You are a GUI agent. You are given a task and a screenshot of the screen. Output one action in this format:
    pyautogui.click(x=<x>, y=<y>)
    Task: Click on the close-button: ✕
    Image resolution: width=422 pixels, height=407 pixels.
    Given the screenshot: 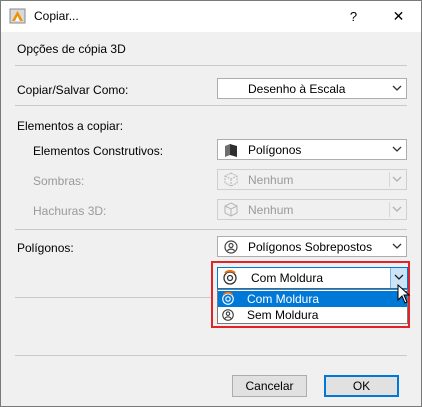 What is the action you would take?
    pyautogui.click(x=398, y=16)
    